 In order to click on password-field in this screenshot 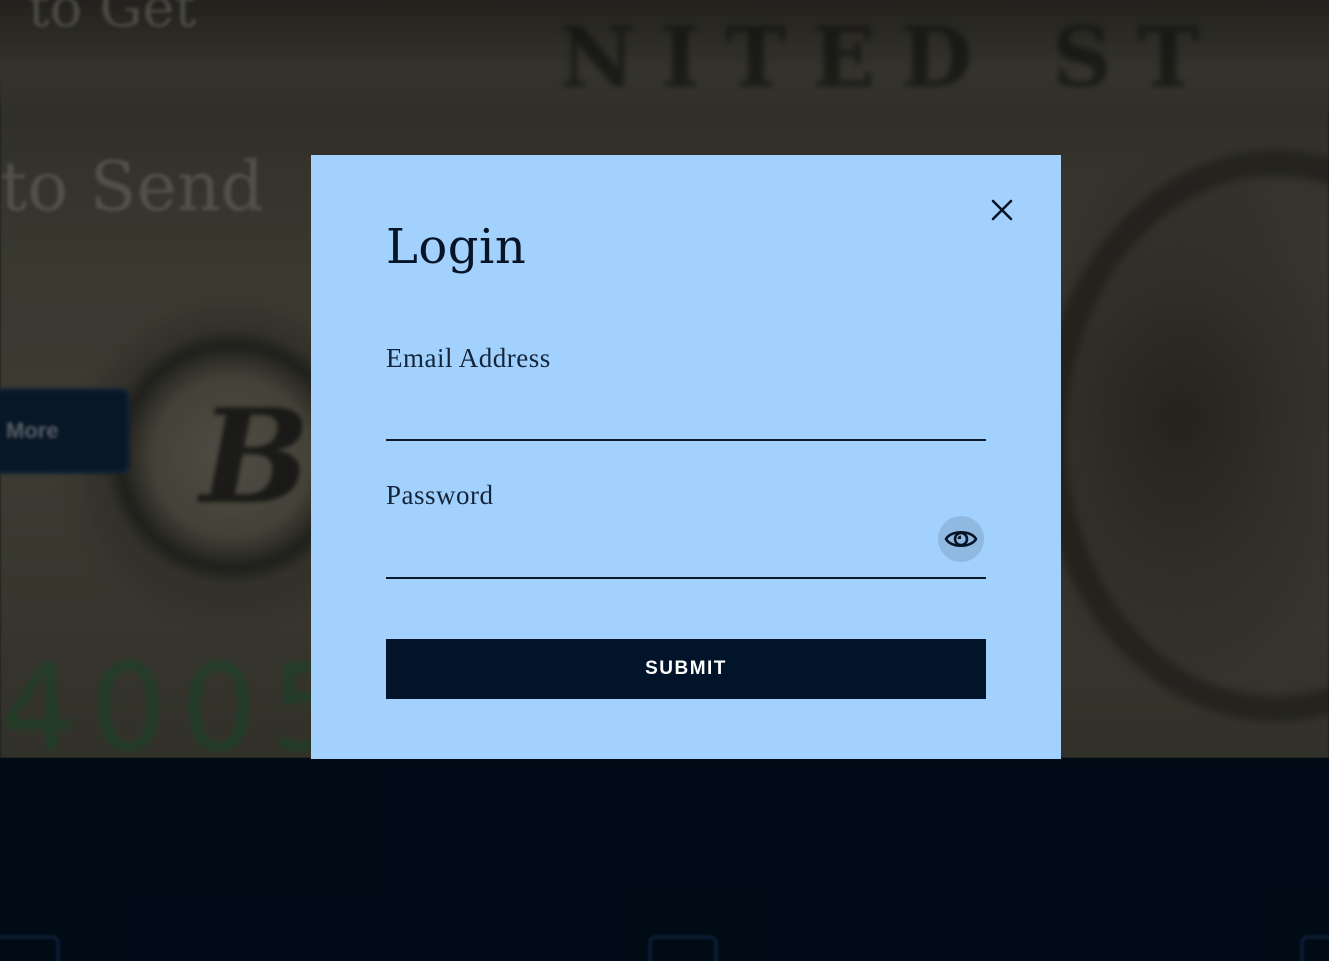, I will do `click(686, 557)`.